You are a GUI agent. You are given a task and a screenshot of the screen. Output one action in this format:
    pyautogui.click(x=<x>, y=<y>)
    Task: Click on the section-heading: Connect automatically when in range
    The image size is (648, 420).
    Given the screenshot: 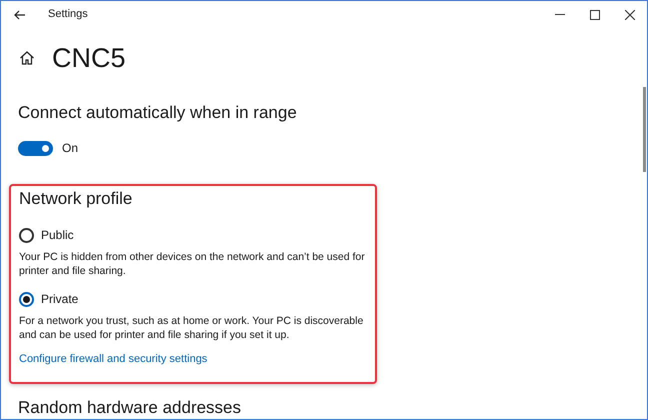 What is the action you would take?
    pyautogui.click(x=158, y=113)
    